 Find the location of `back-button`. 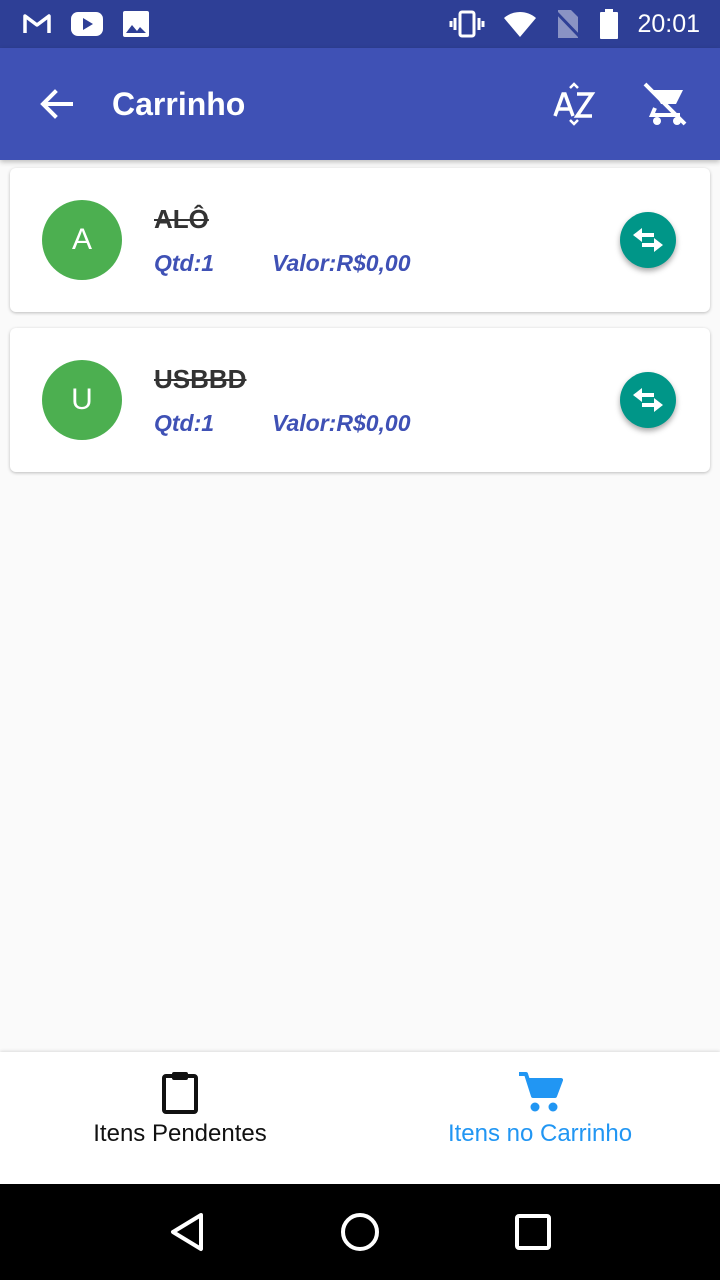

back-button is located at coordinates (56, 104).